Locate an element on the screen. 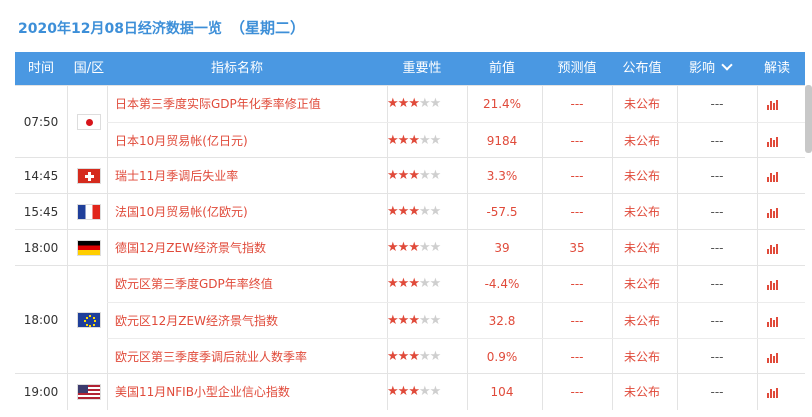 The width and height of the screenshot is (812, 417). event-time: 07:50 is located at coordinates (41, 122).